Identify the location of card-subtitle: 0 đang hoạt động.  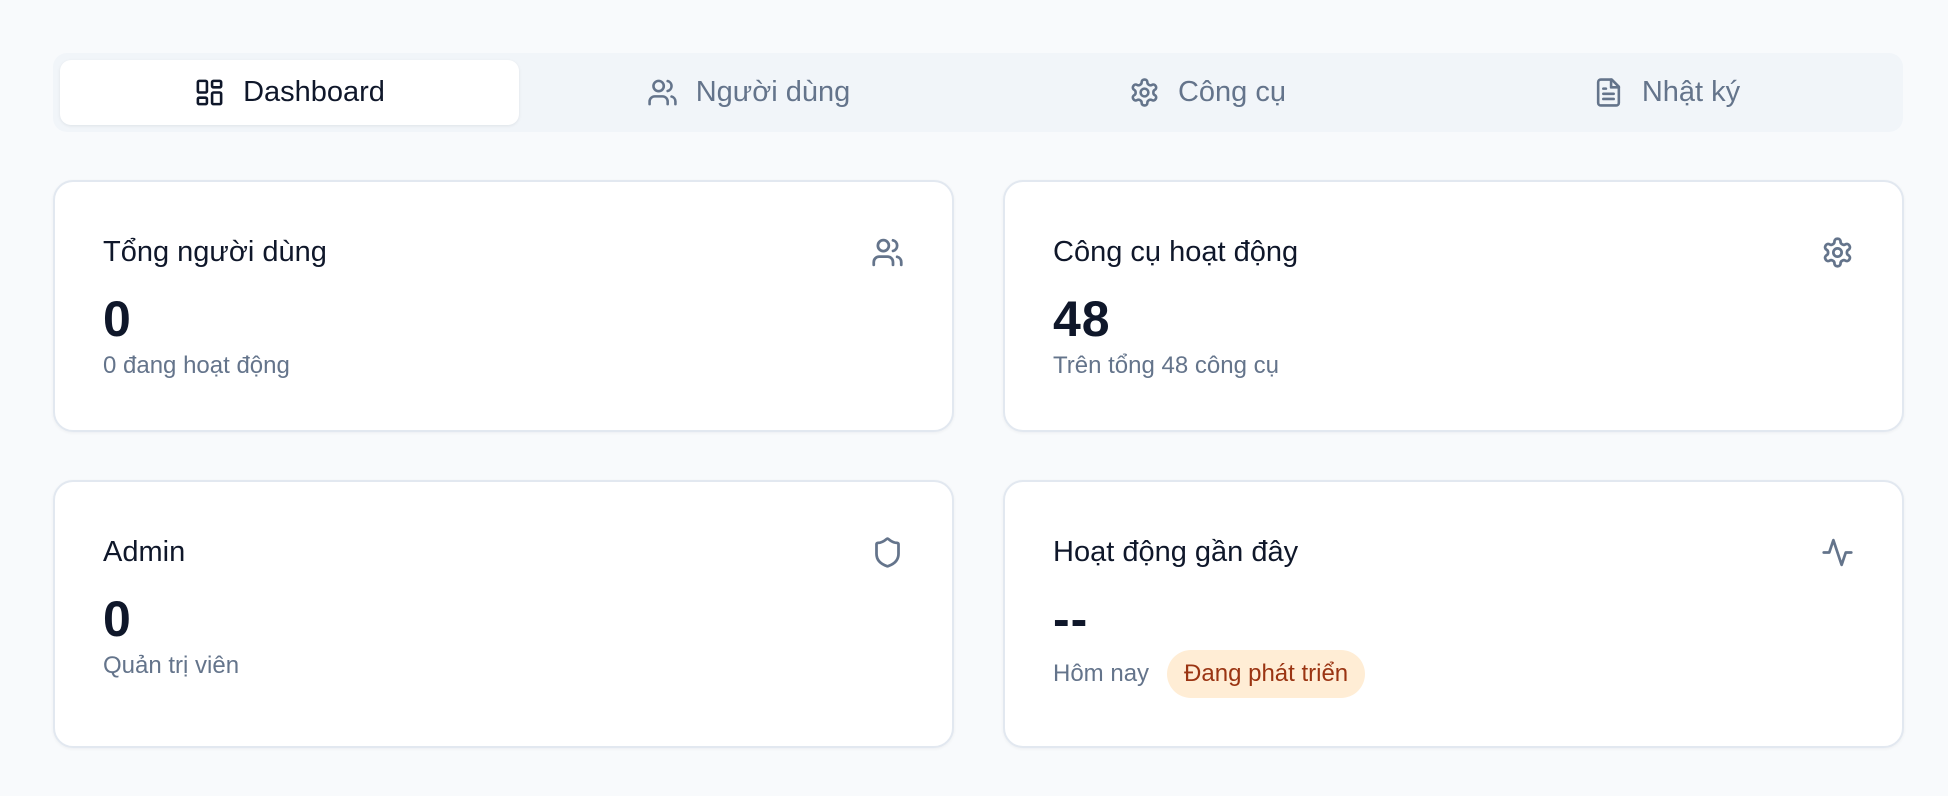
(196, 365).